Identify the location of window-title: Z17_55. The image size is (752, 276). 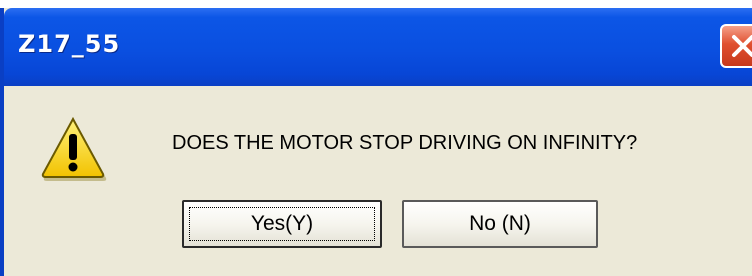
(69, 44).